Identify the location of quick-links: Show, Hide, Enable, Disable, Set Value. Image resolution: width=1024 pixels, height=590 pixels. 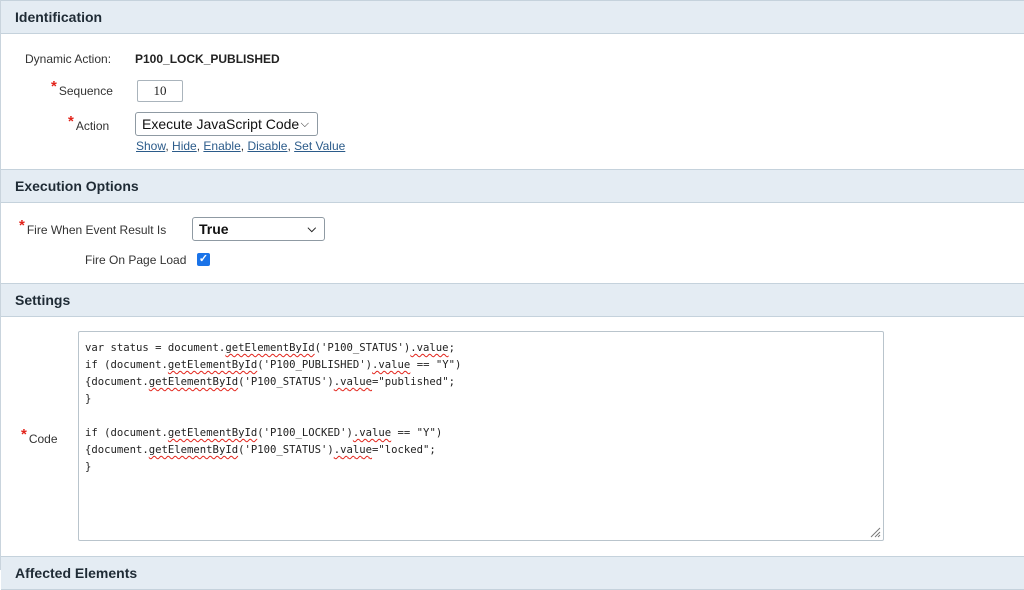
(241, 146).